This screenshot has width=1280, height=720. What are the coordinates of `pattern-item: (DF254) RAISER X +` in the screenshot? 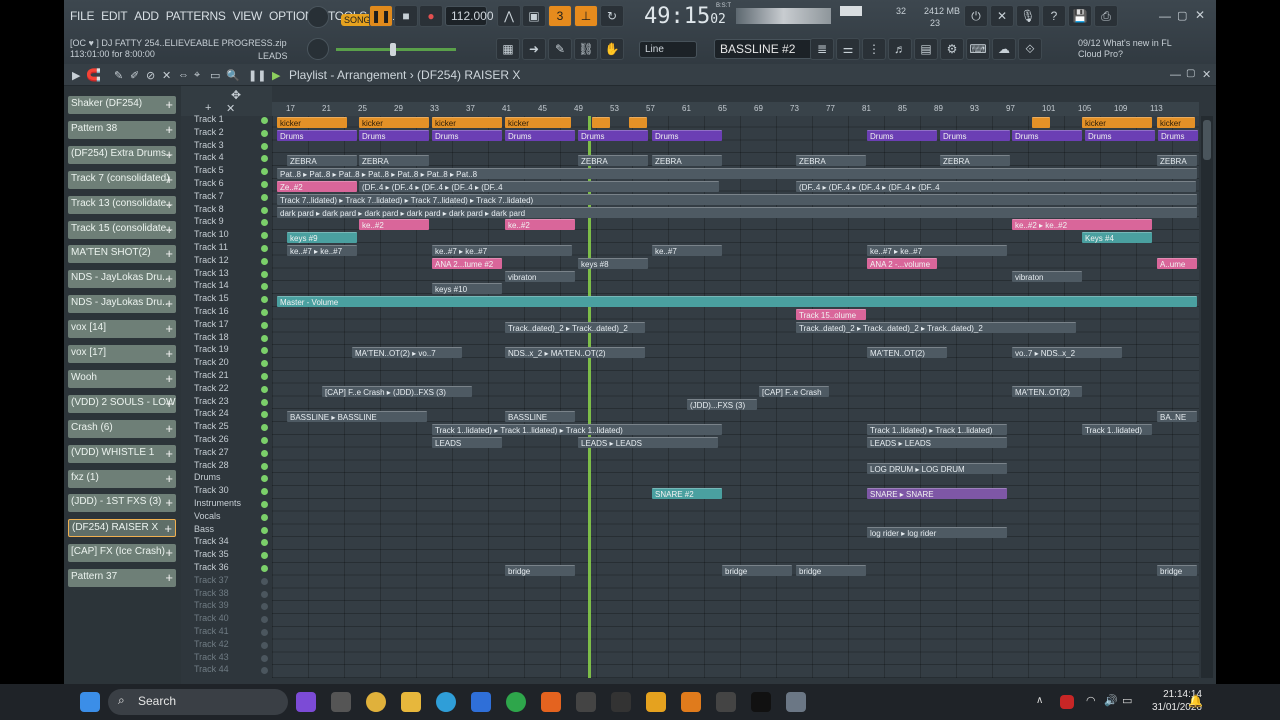 It's located at (122, 528).